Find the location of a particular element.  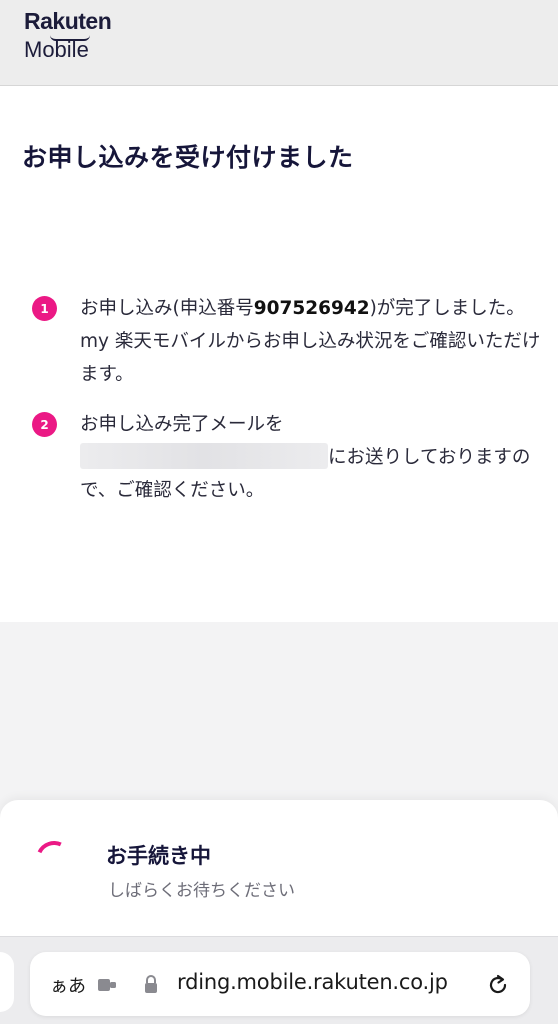

previous-tab-edge is located at coordinates (7, 982).